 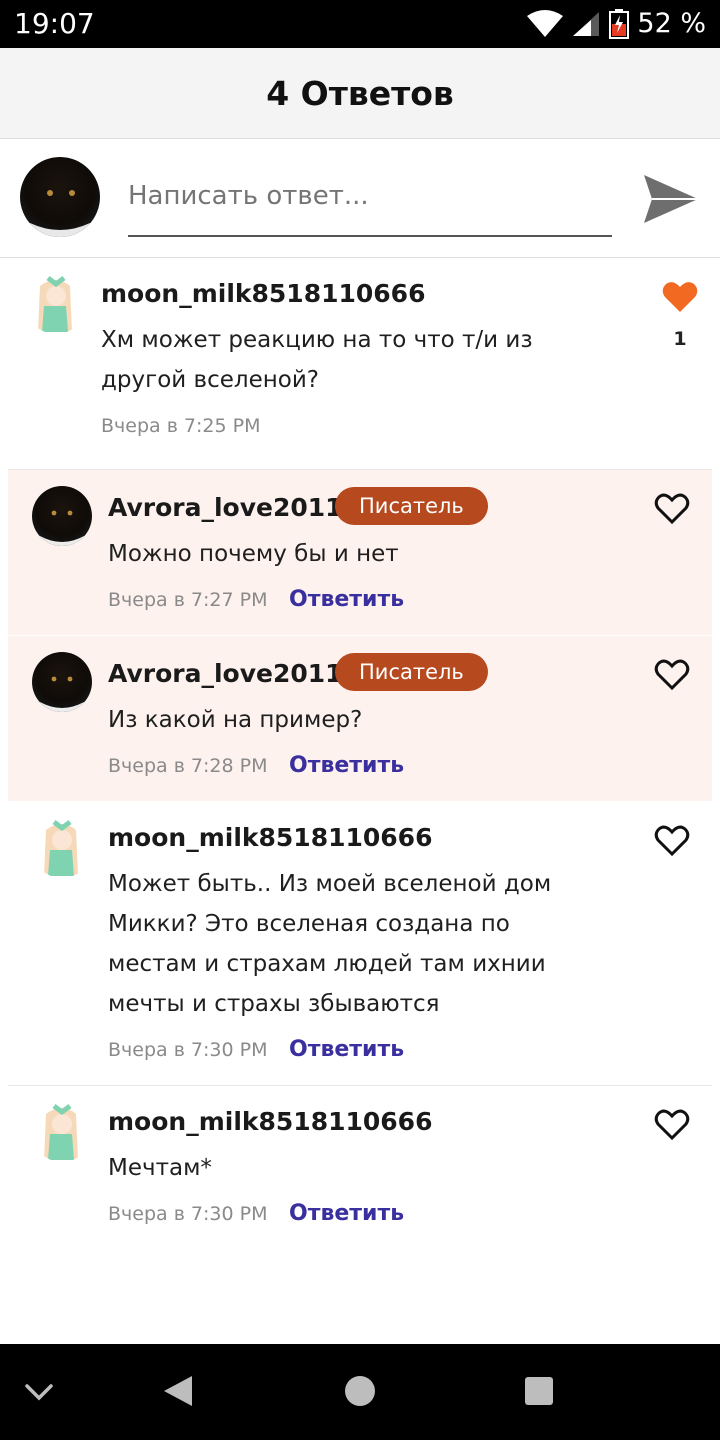 I want to click on reply-time: Вчера в 7:27 PM, so click(x=188, y=600).